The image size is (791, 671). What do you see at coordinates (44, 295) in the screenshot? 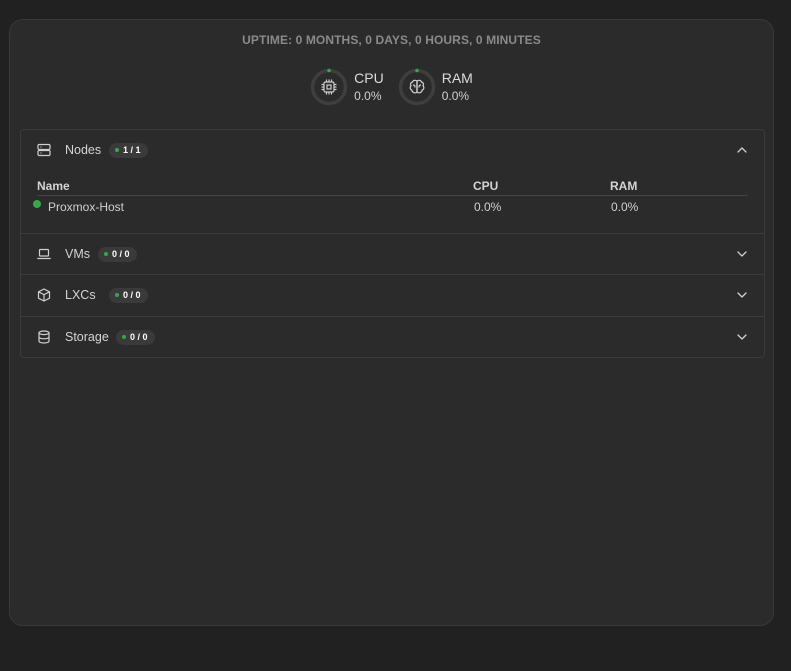
I see `box-icon` at bounding box center [44, 295].